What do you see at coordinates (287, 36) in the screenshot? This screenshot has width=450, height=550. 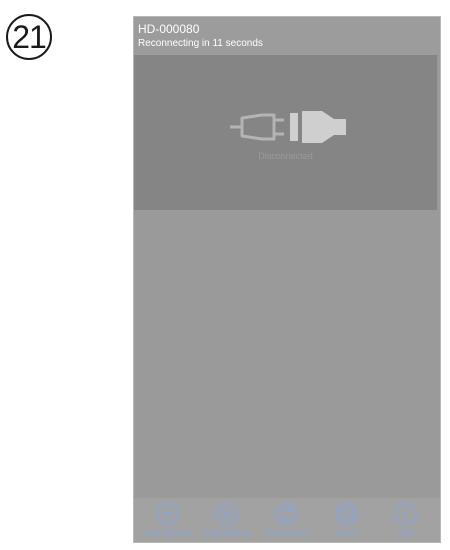 I see `camera-header: HD-000080 Reconnecting in 11 seconds` at bounding box center [287, 36].